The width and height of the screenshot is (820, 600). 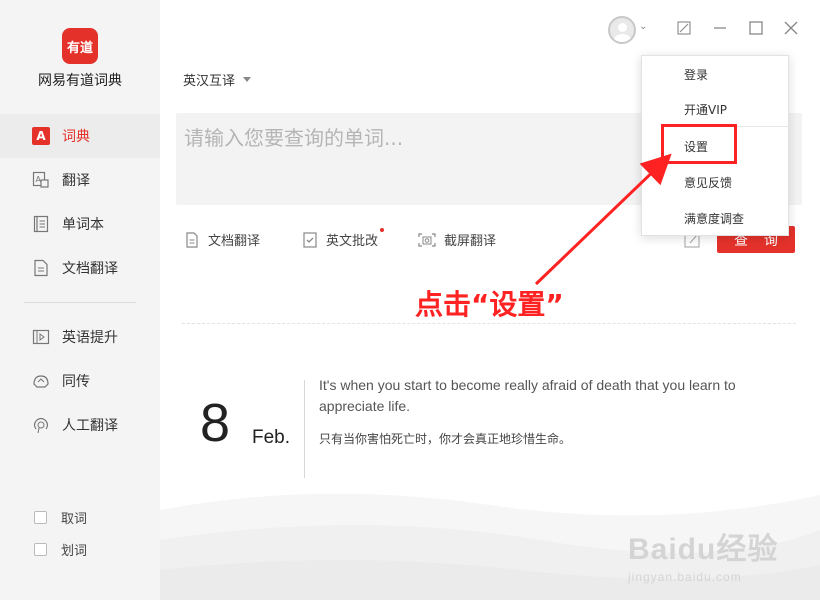 I want to click on notification-dot, so click(x=382, y=230).